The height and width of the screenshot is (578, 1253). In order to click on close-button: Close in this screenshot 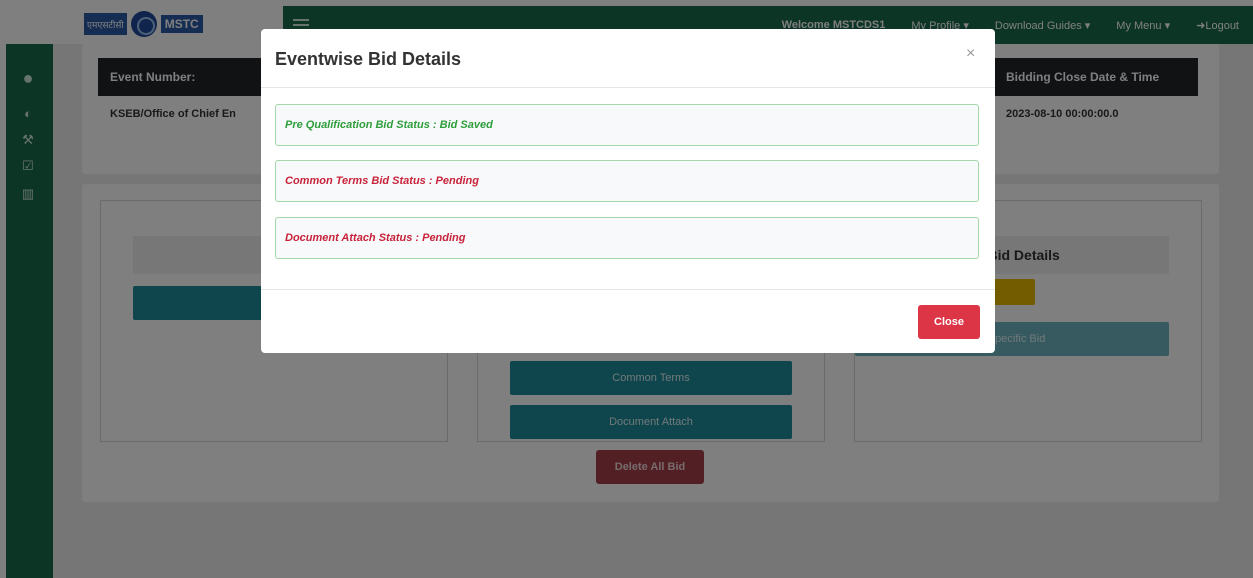, I will do `click(949, 322)`.